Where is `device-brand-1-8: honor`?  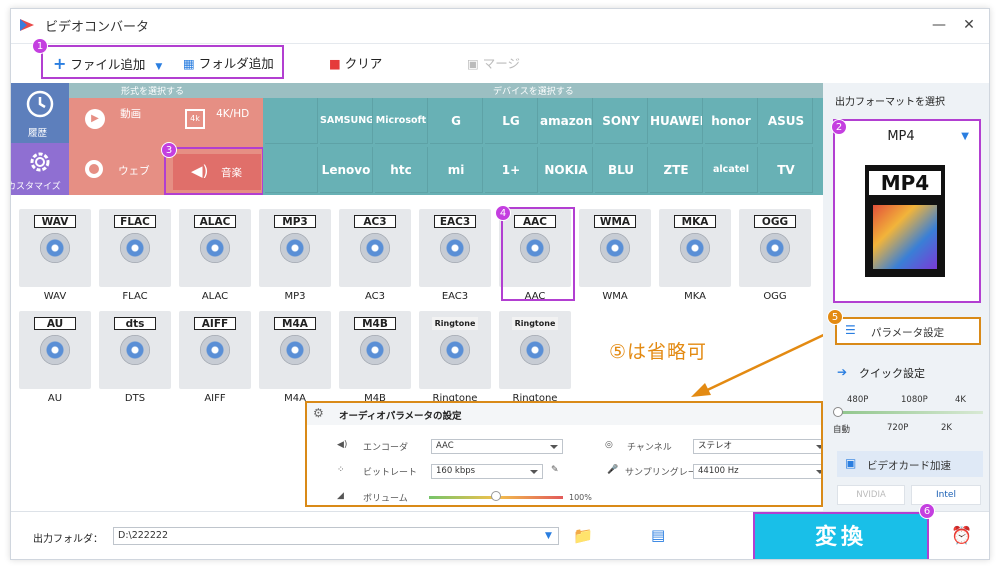
device-brand-1-8: honor is located at coordinates (731, 121).